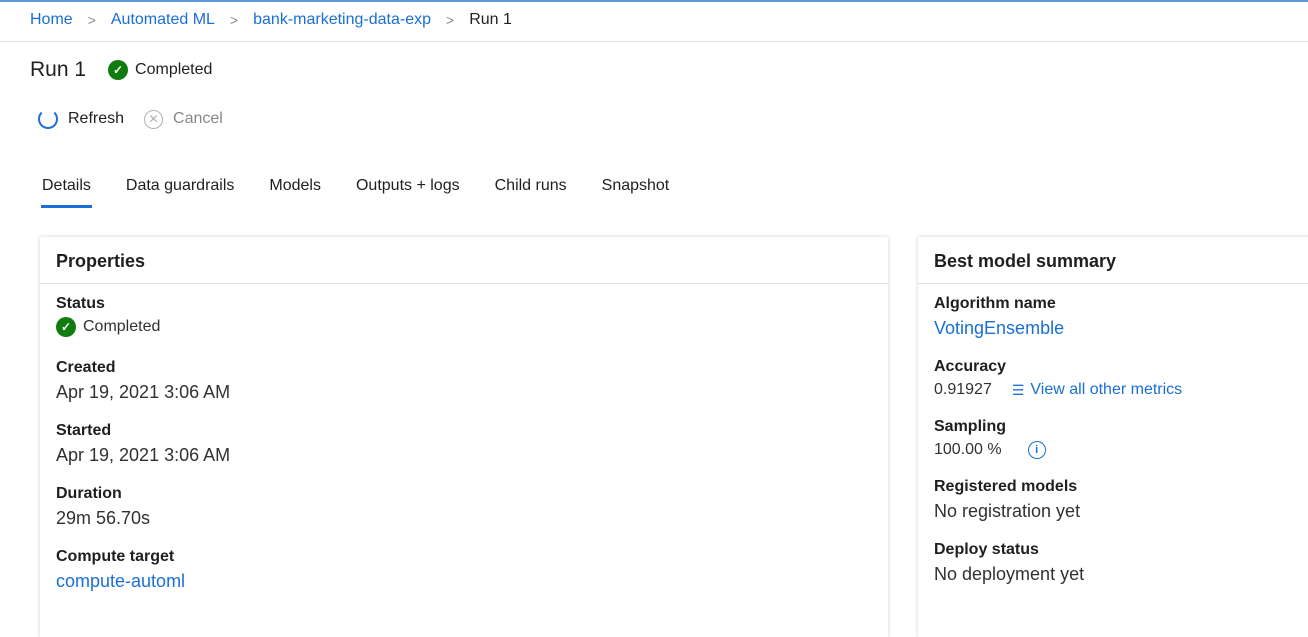  I want to click on started-label: Started, so click(84, 430).